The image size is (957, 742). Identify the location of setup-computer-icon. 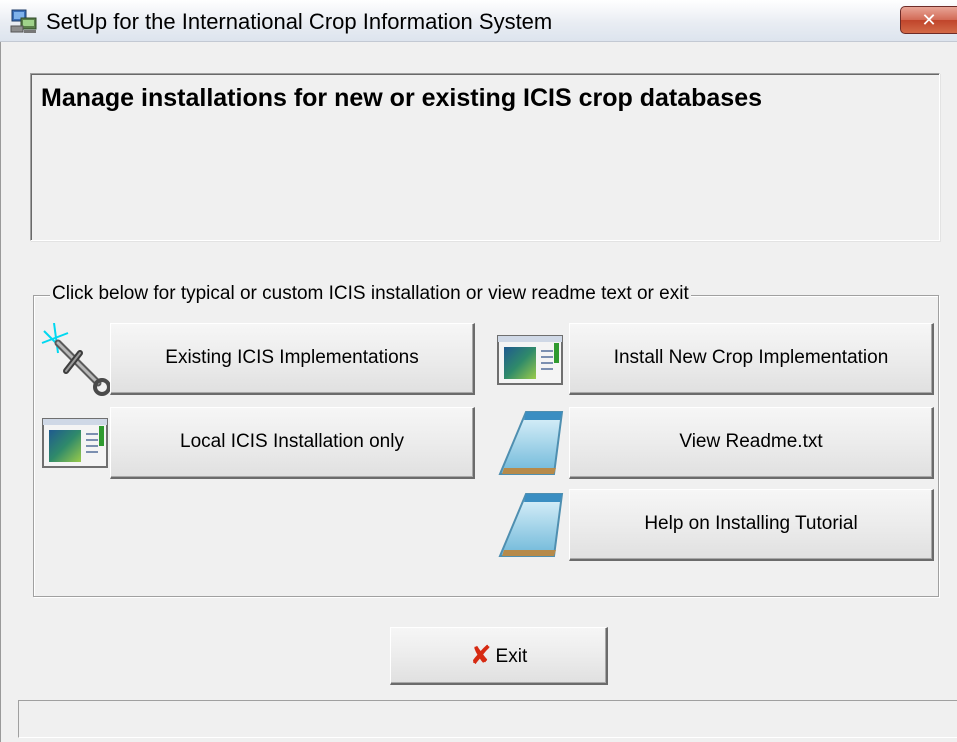
(23, 21).